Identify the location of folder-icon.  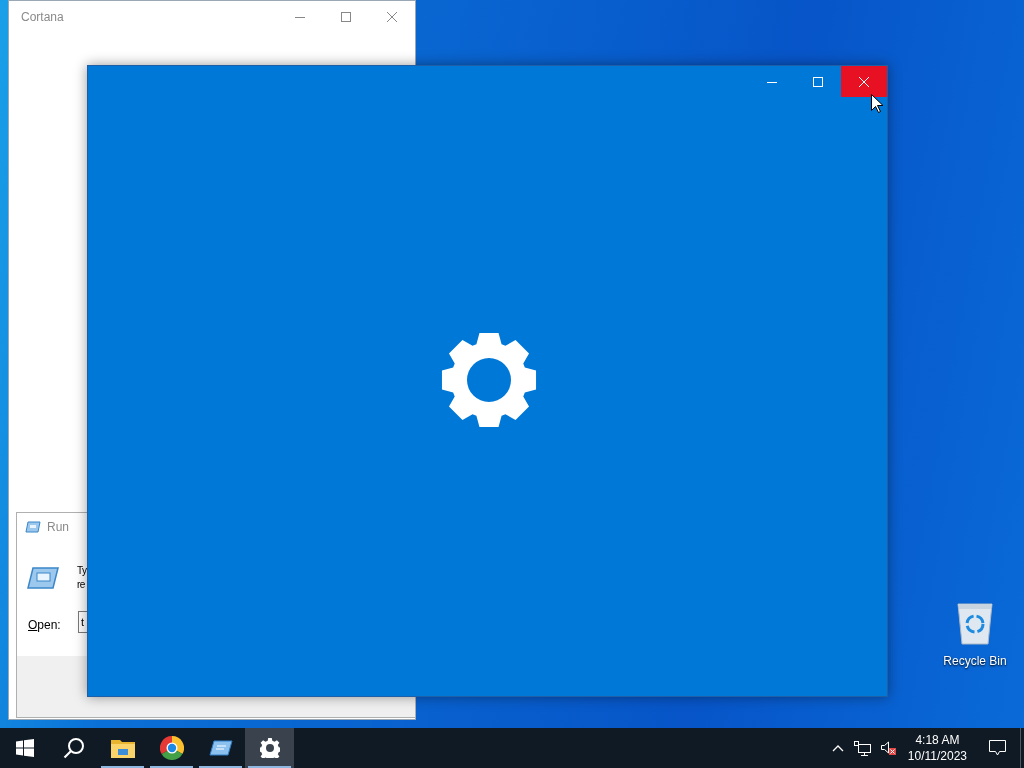
(122, 748).